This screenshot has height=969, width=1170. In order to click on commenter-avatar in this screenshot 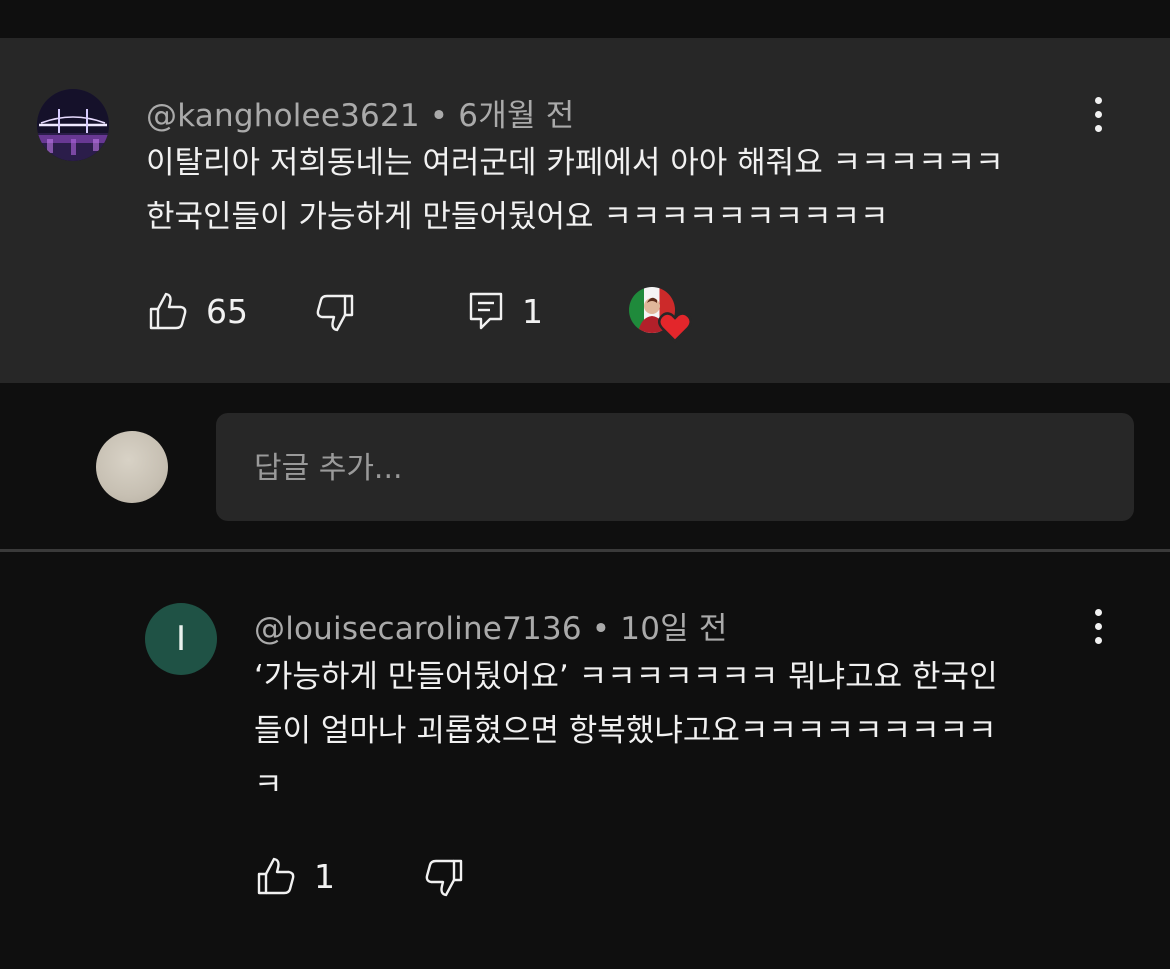, I will do `click(73, 125)`.